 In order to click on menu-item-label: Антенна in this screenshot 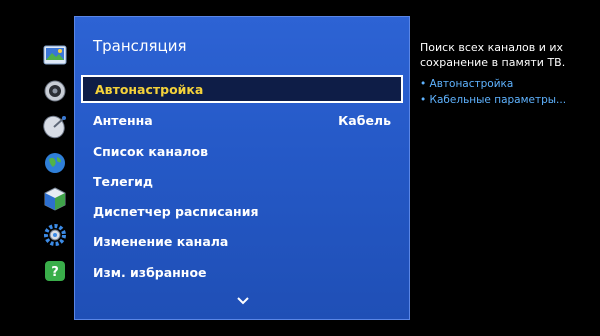, I will do `click(123, 120)`.